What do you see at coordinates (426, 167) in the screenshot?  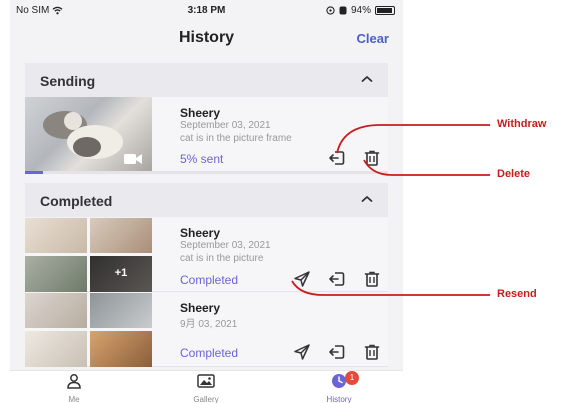 I see `delete-callout-line` at bounding box center [426, 167].